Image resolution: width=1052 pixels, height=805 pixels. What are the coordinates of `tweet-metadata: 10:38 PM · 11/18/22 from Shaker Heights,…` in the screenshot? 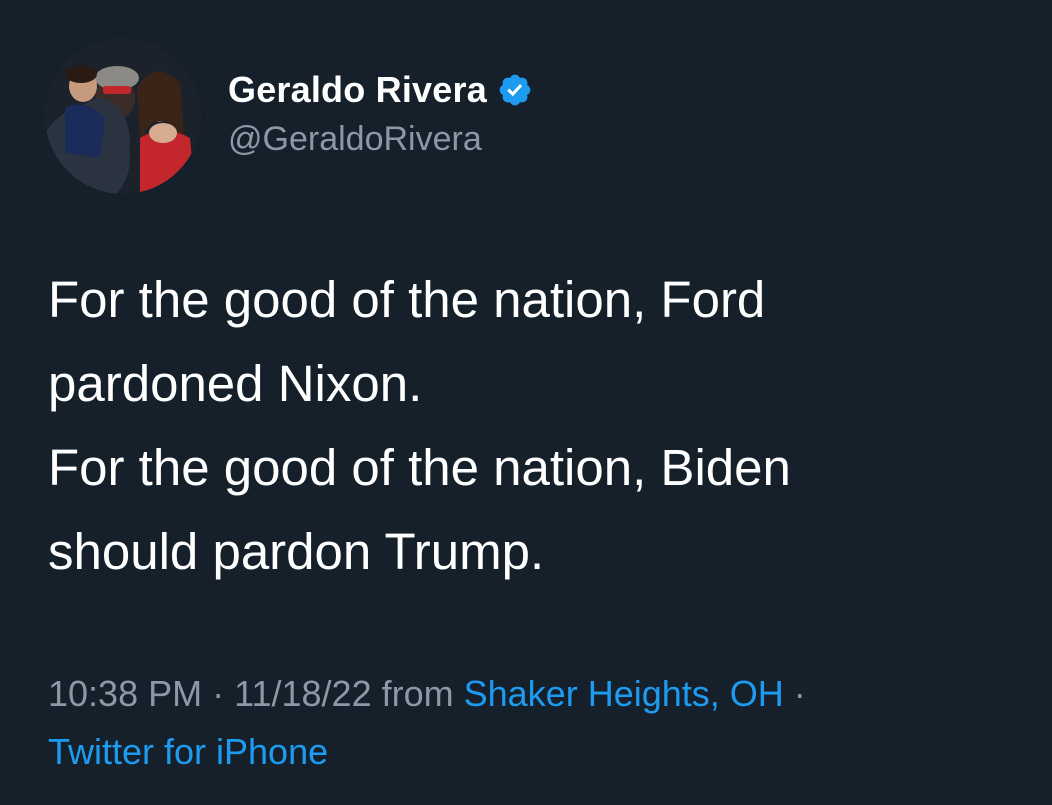 It's located at (538, 723).